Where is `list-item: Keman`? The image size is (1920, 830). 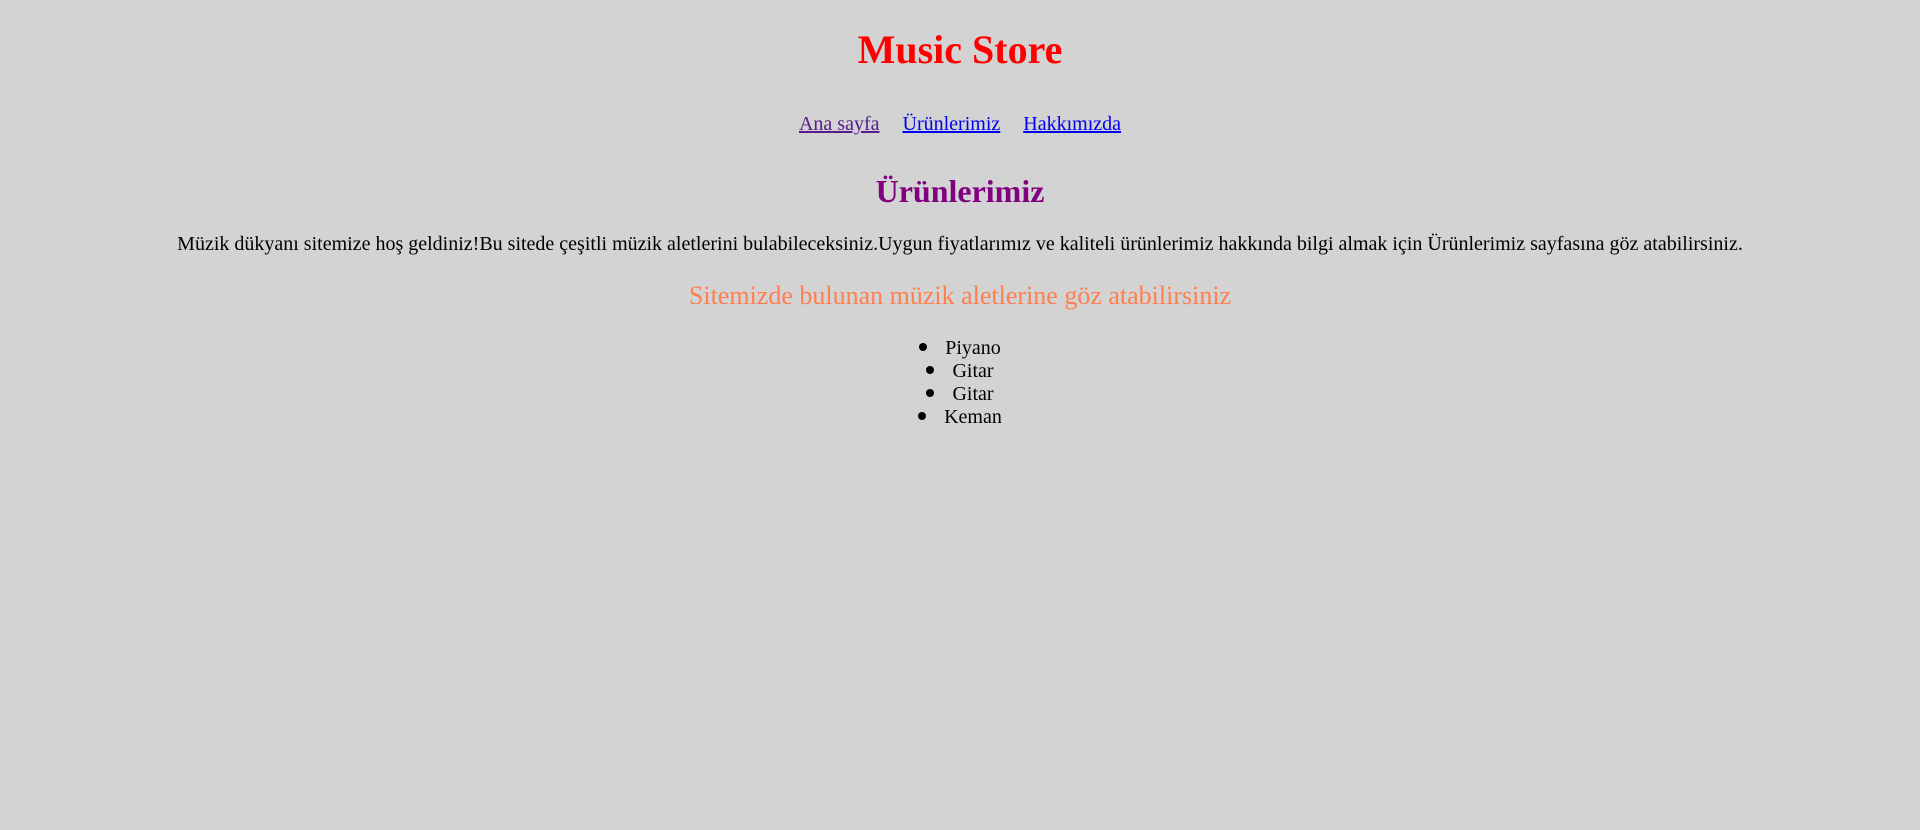 list-item: Keman is located at coordinates (960, 417).